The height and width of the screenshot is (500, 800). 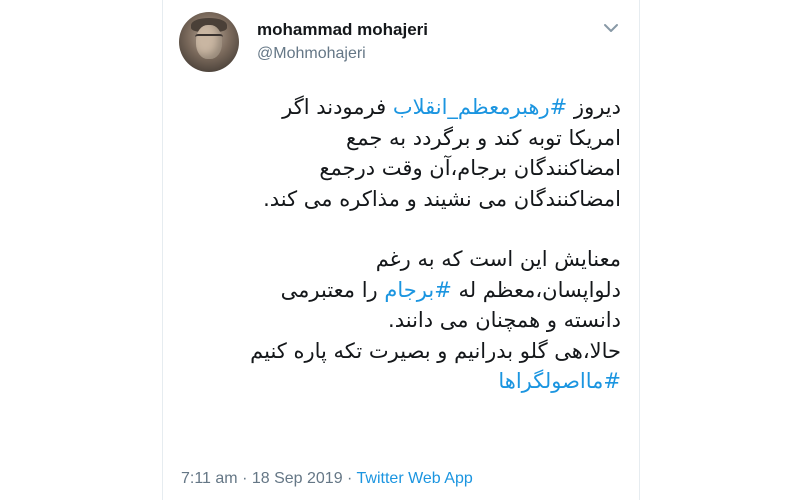 I want to click on tweet-line: دیروز #رهبرمعظم_انقلاب فرمودند اگر, so click(x=401, y=107).